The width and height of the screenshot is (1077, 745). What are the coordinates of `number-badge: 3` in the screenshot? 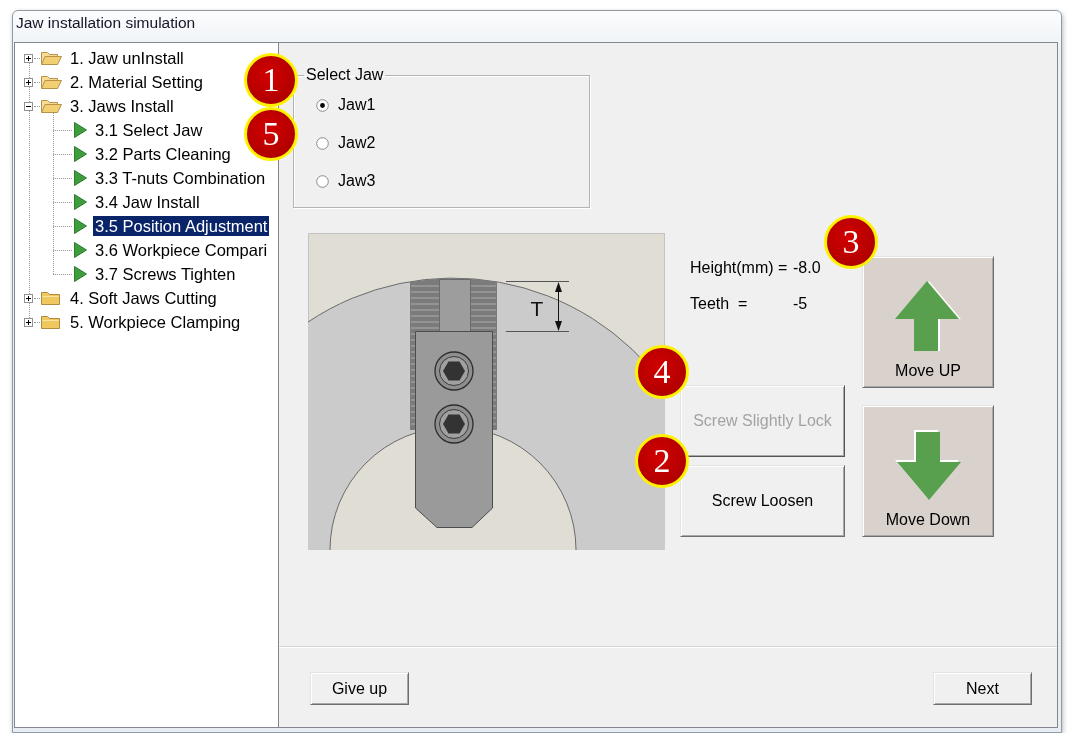 It's located at (851, 242).